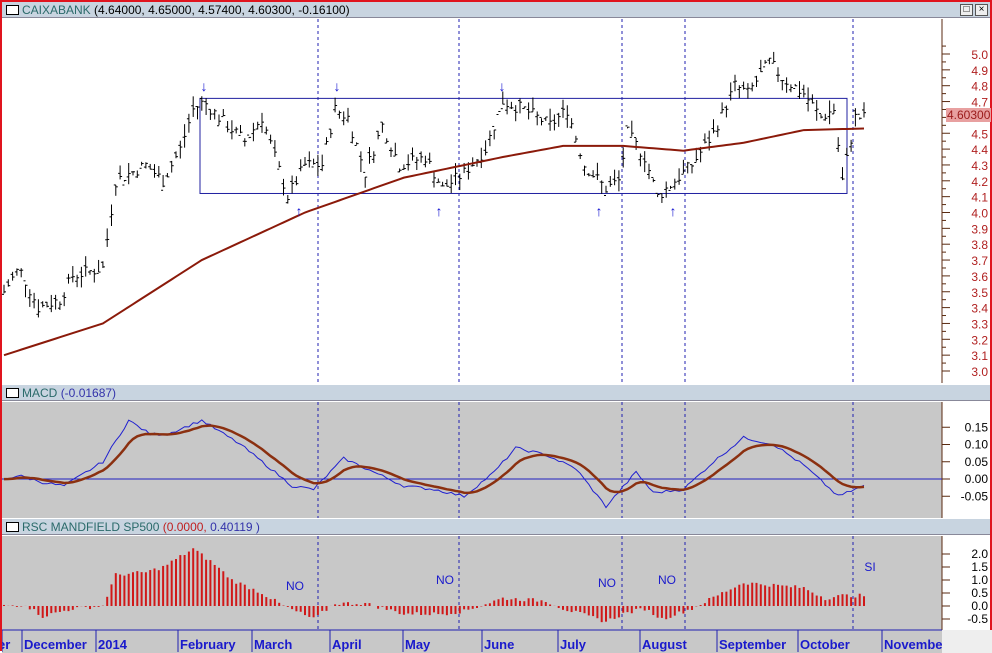 Image resolution: width=992 pixels, height=653 pixels. I want to click on y-tick-label: 4.9, so click(979, 71).